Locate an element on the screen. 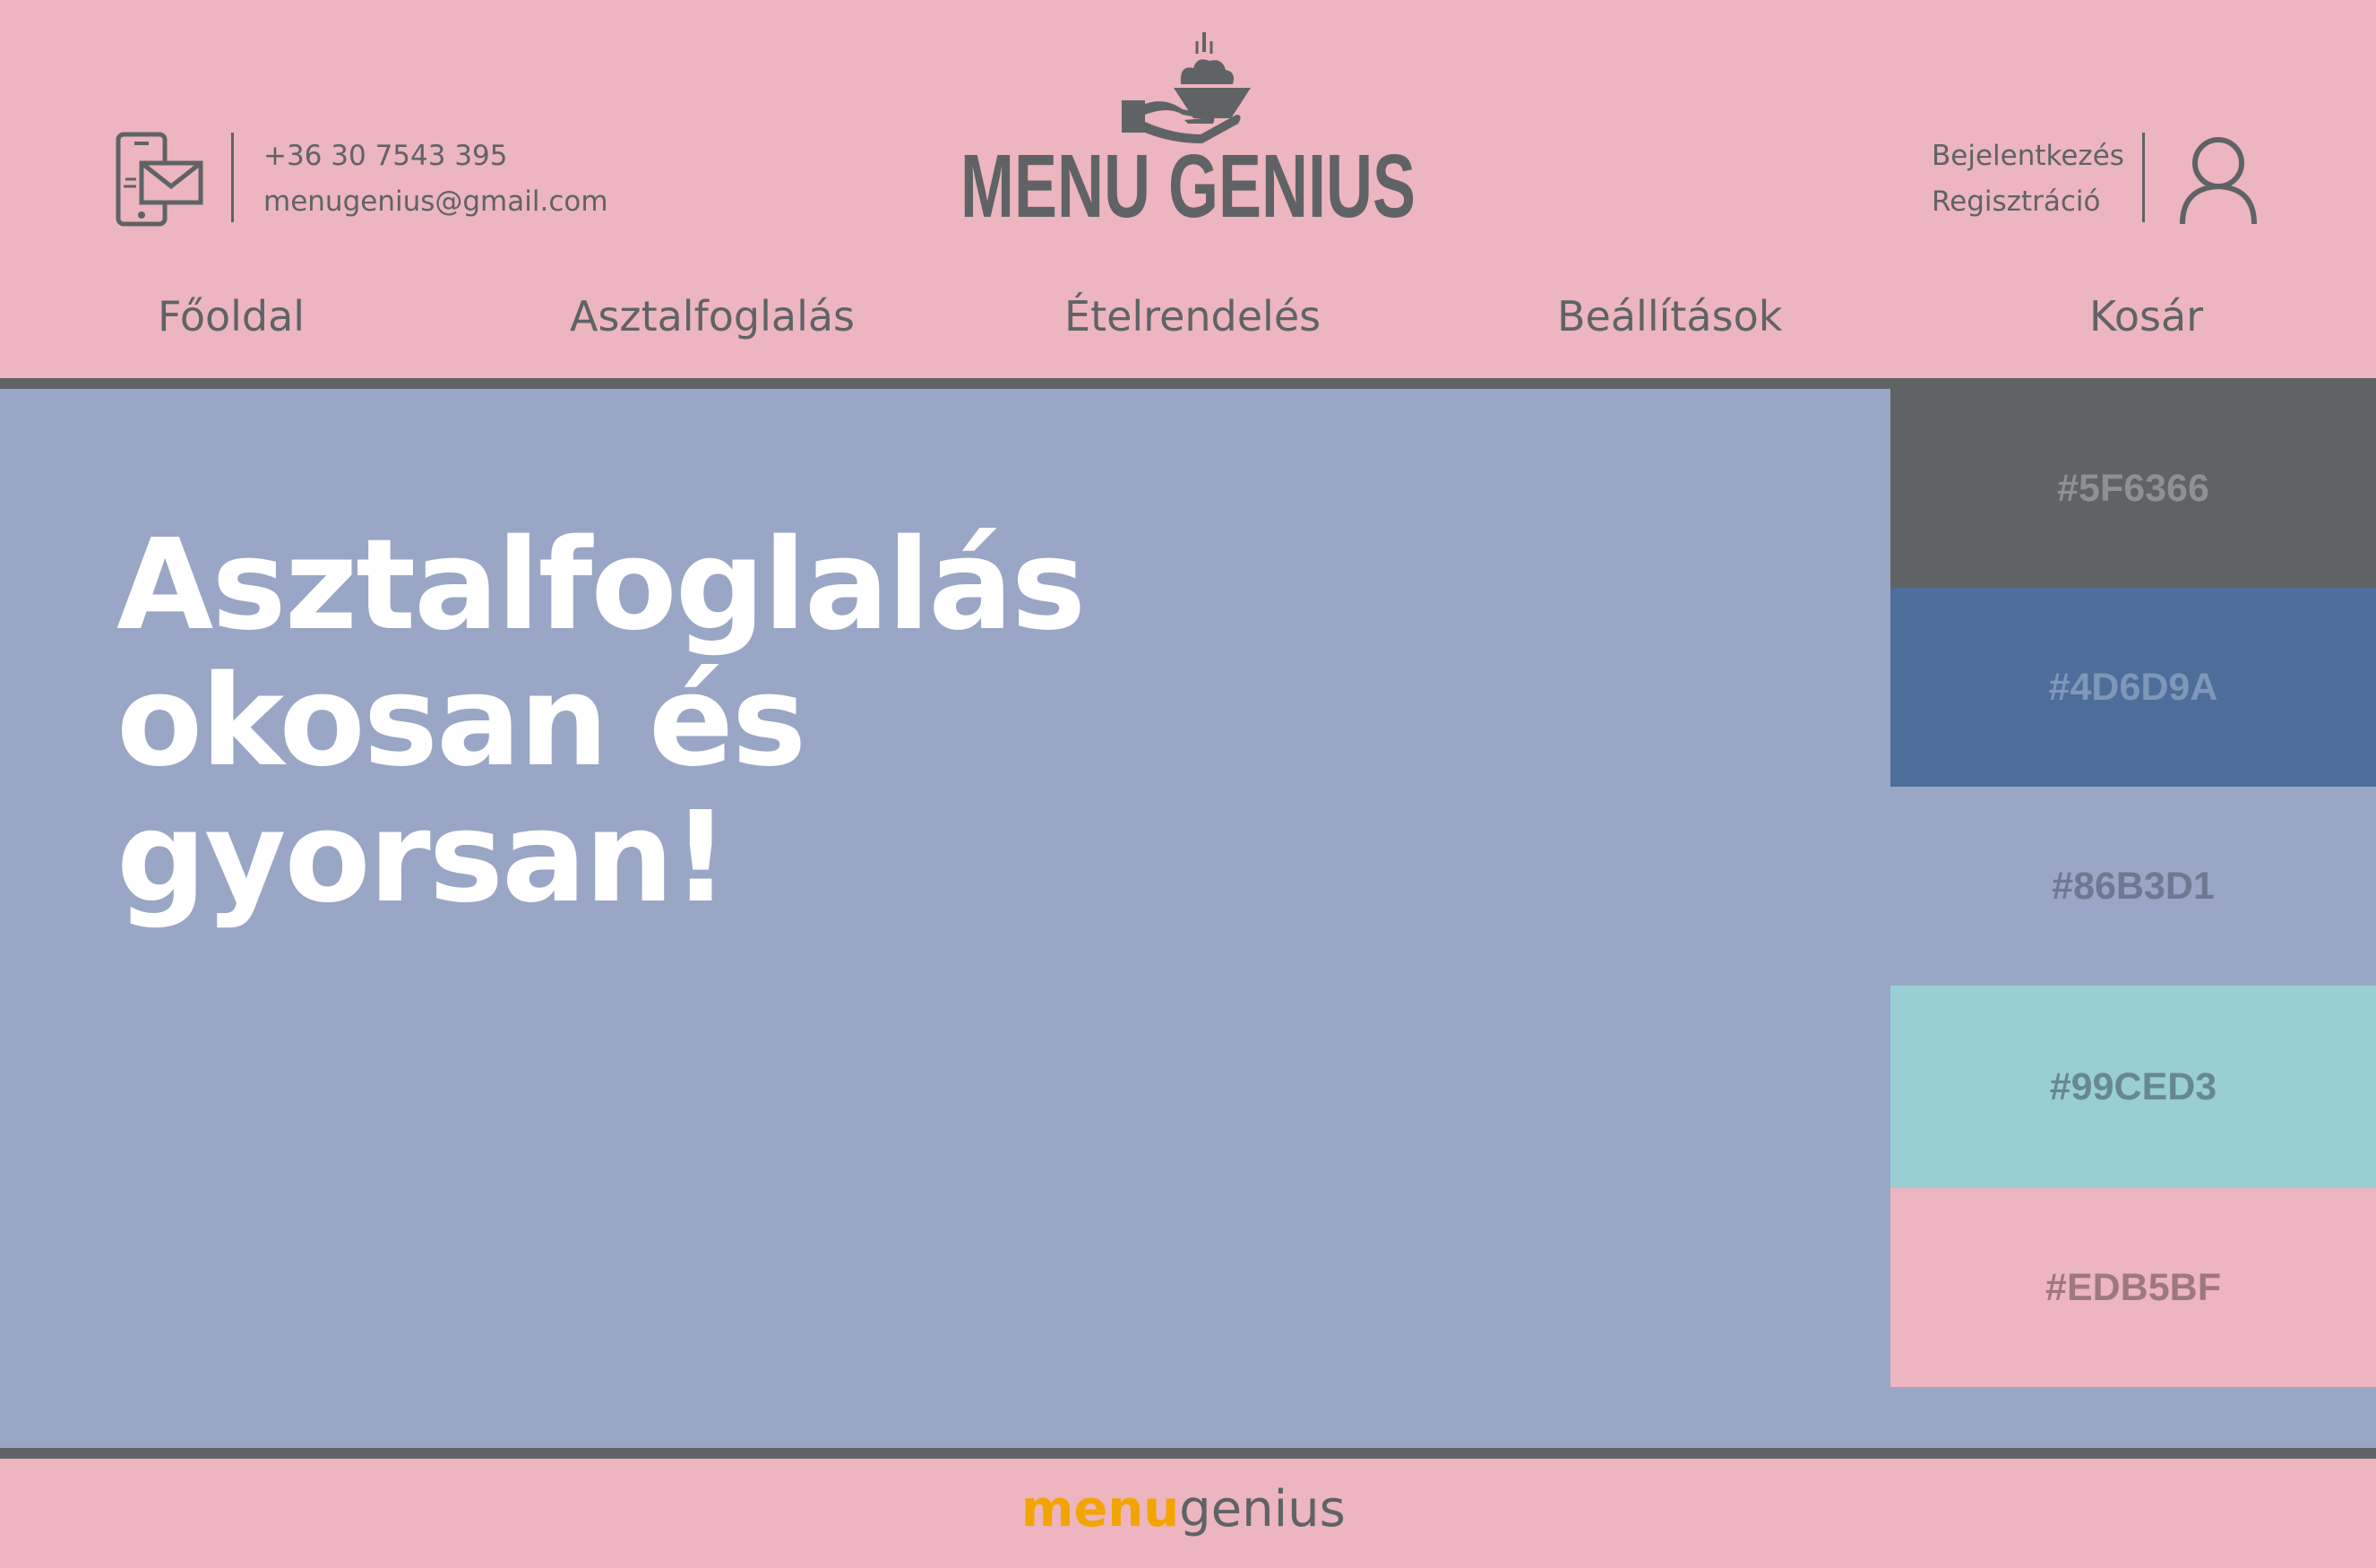 The image size is (2376, 1568). brand-wordmark: MENU GENIUS is located at coordinates (1188, 185).